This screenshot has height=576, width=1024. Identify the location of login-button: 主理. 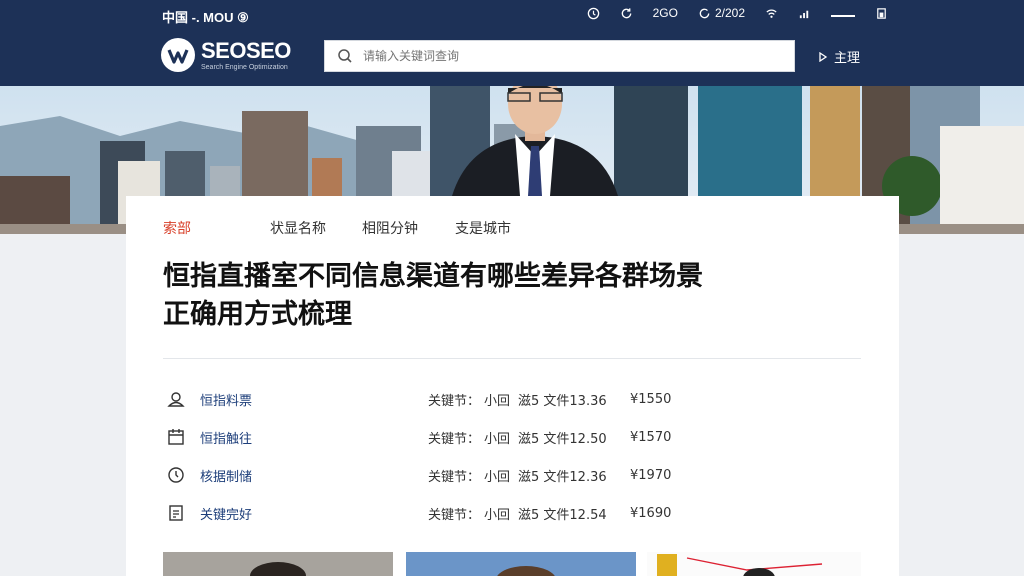
(839, 56).